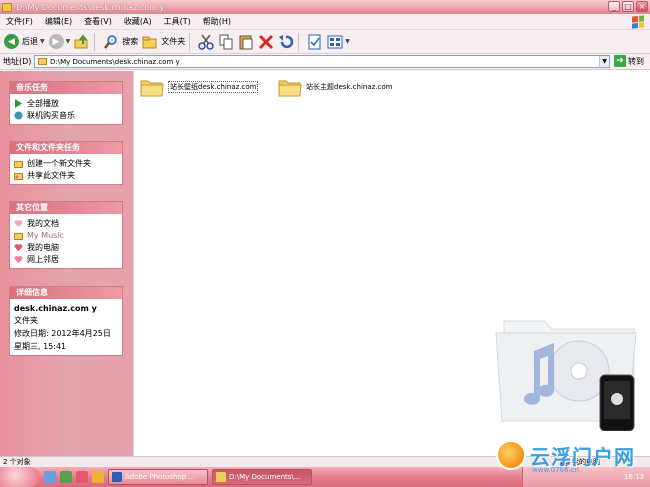 This screenshot has width=650, height=487. I want to click on menu-tools: 工具(T), so click(177, 21).